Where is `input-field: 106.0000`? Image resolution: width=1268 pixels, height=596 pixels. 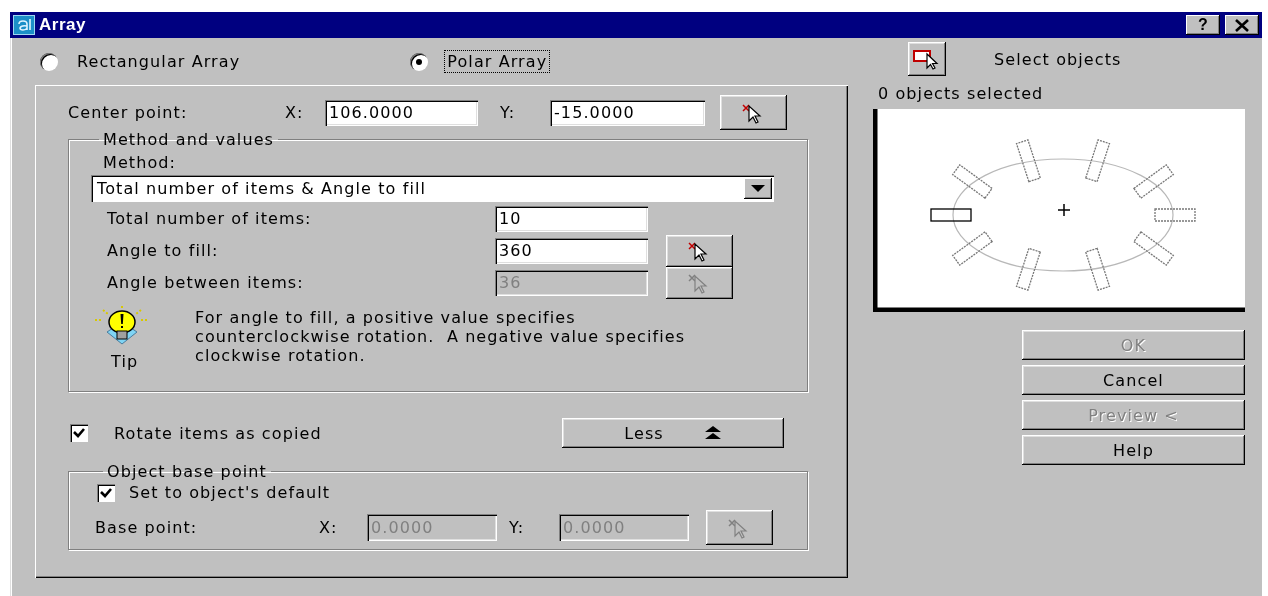
input-field: 106.0000 is located at coordinates (401, 112).